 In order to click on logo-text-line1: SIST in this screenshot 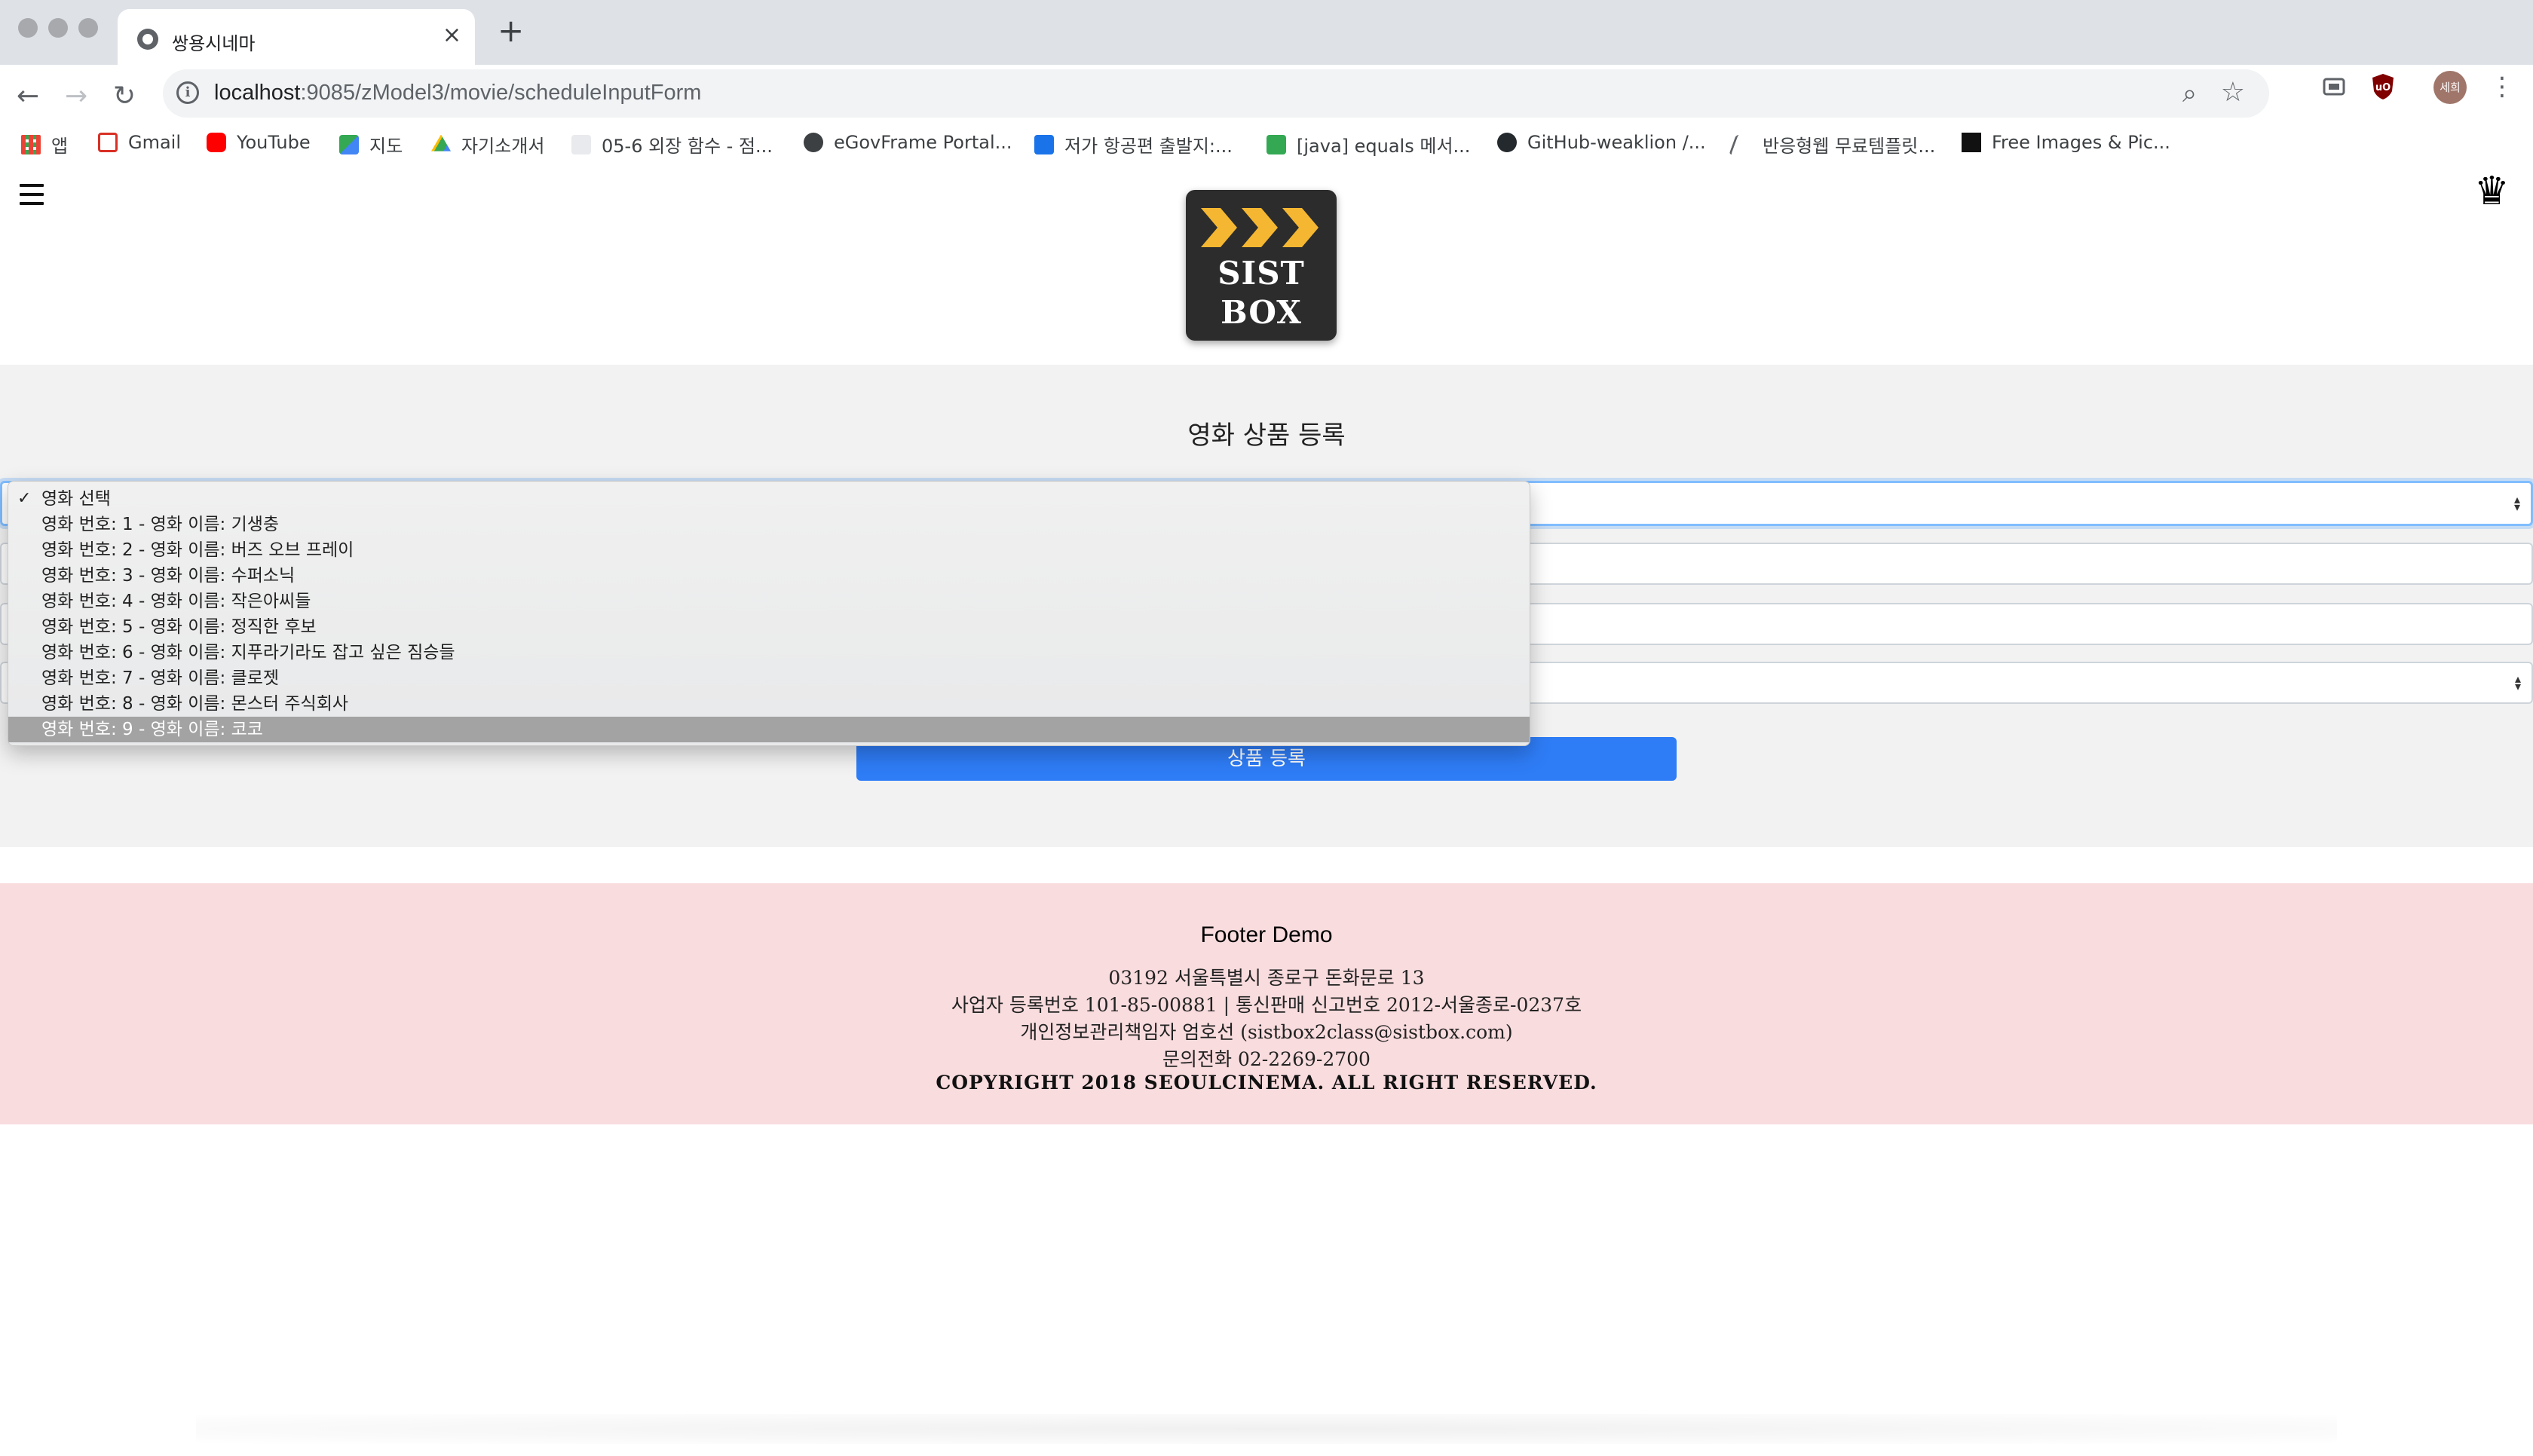, I will do `click(1261, 273)`.